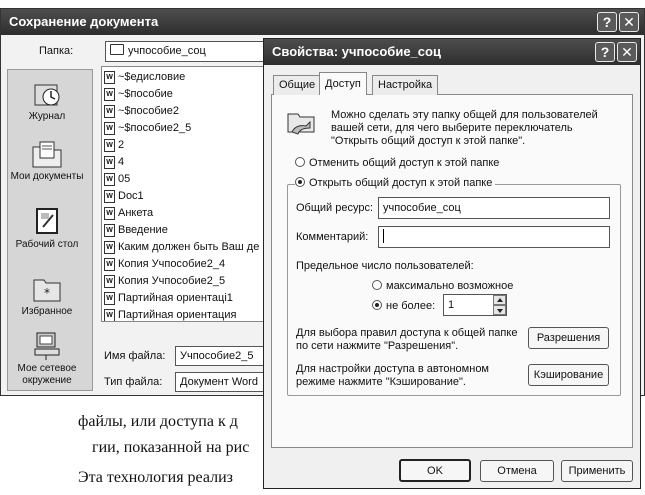  Describe the element at coordinates (187, 230) in the screenshot. I see `list-item: W Введение` at that location.